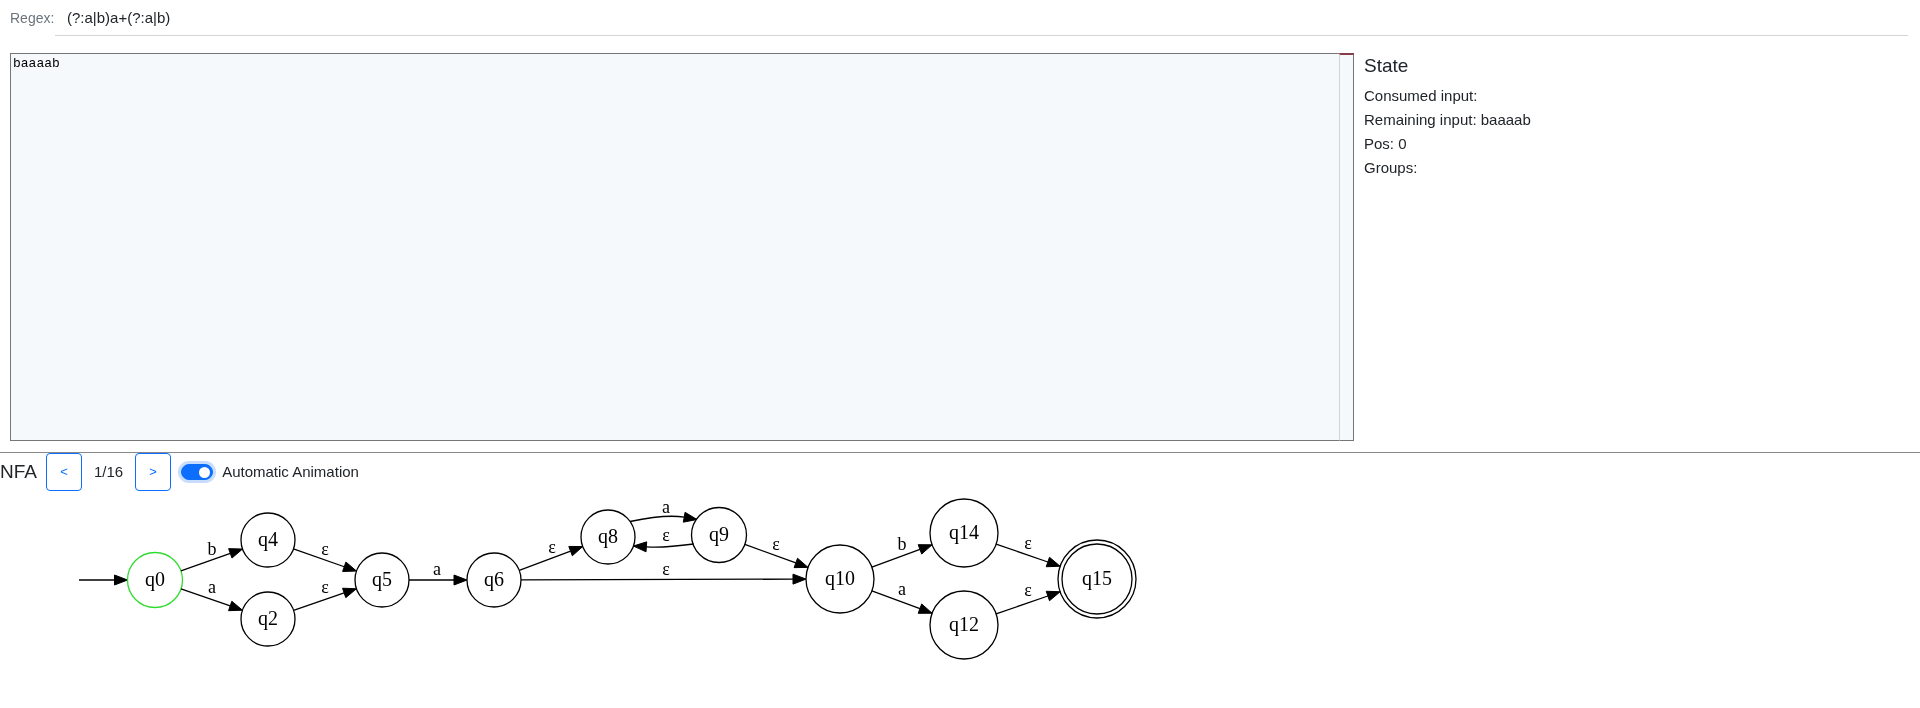  Describe the element at coordinates (964, 625) in the screenshot. I see `state-node: q12` at that location.